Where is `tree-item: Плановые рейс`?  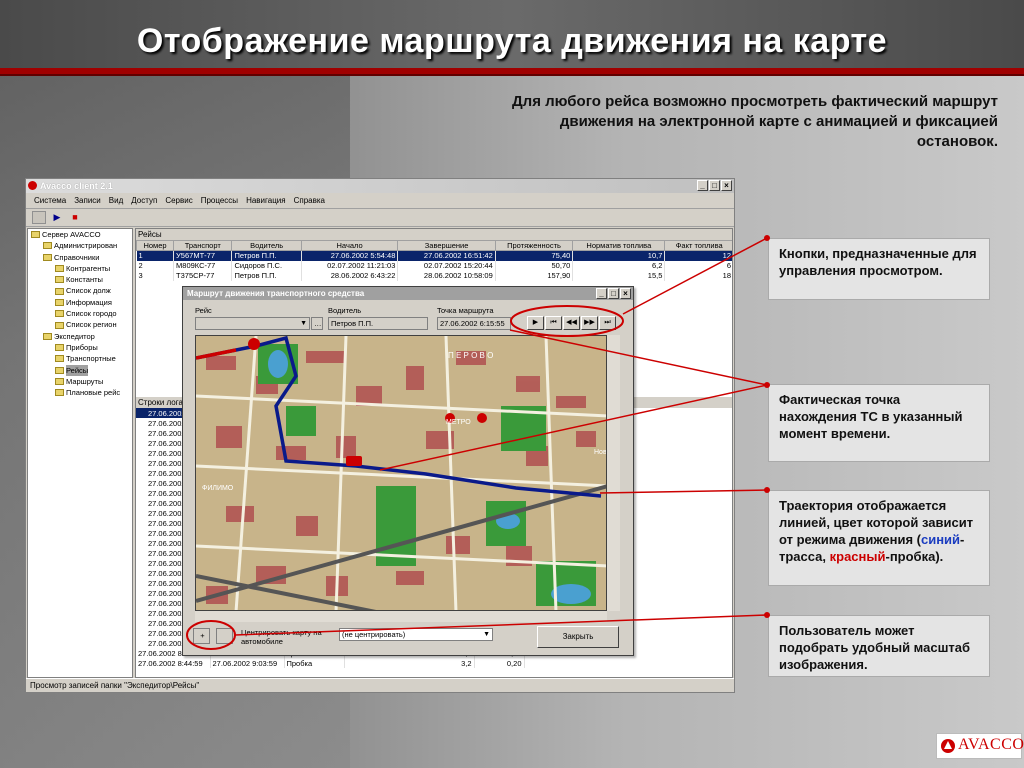
tree-item: Плановые рейс is located at coordinates (80, 392).